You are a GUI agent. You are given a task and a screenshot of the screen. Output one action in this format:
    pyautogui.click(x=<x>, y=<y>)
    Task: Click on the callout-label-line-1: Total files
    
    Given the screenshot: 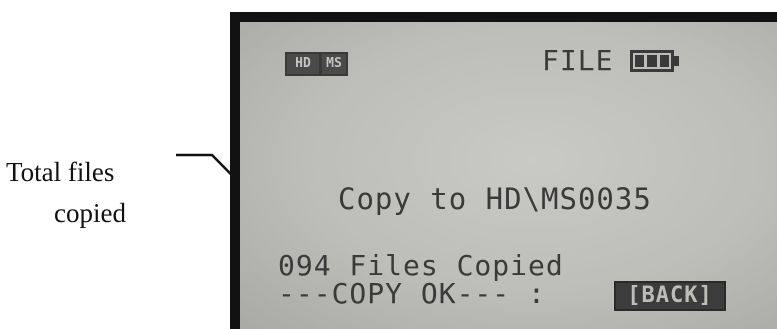 What is the action you would take?
    pyautogui.click(x=60, y=172)
    